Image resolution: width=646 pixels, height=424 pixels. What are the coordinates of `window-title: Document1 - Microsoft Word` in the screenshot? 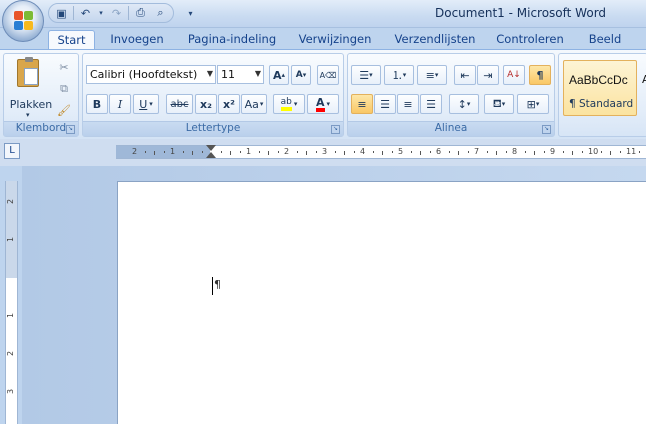 It's located at (521, 13).